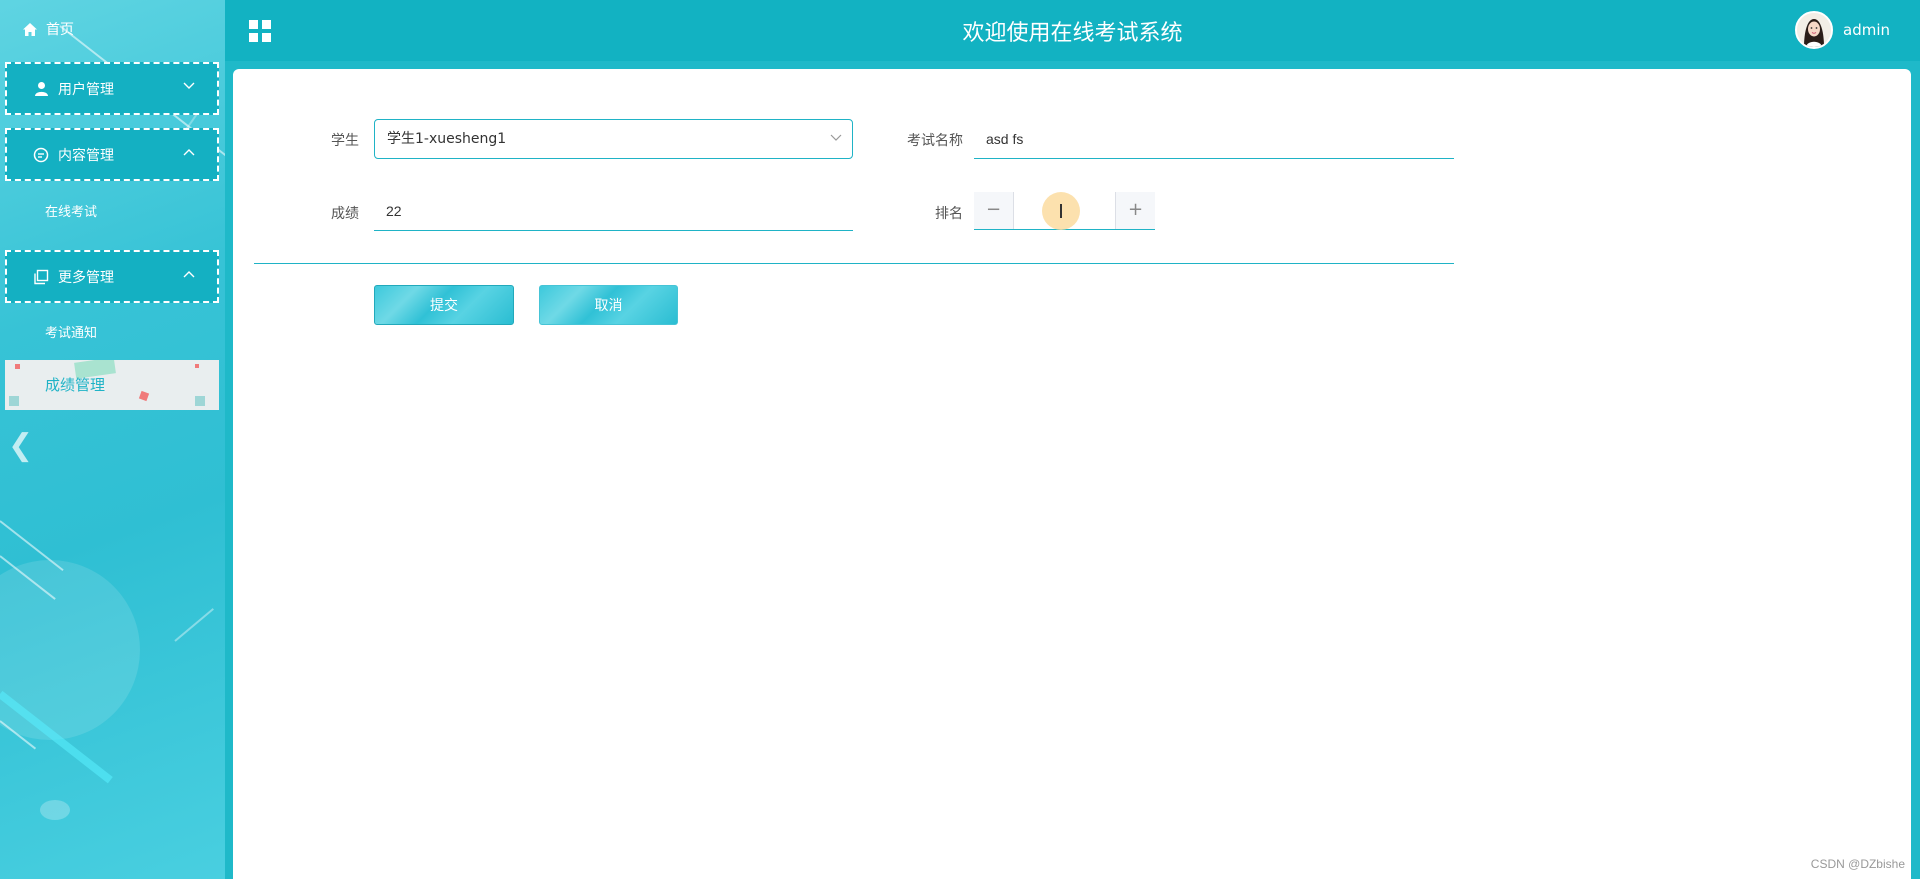 This screenshot has height=879, width=1920. I want to click on avatar, so click(1814, 30).